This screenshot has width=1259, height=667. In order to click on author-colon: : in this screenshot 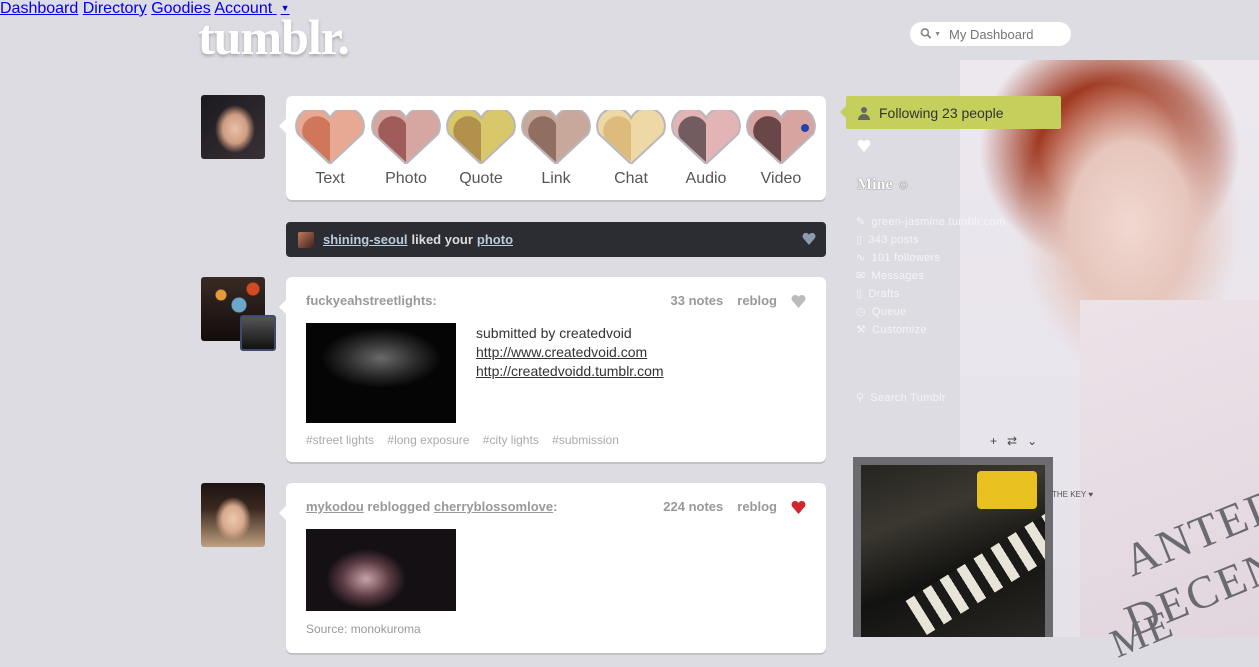, I will do `click(555, 506)`.